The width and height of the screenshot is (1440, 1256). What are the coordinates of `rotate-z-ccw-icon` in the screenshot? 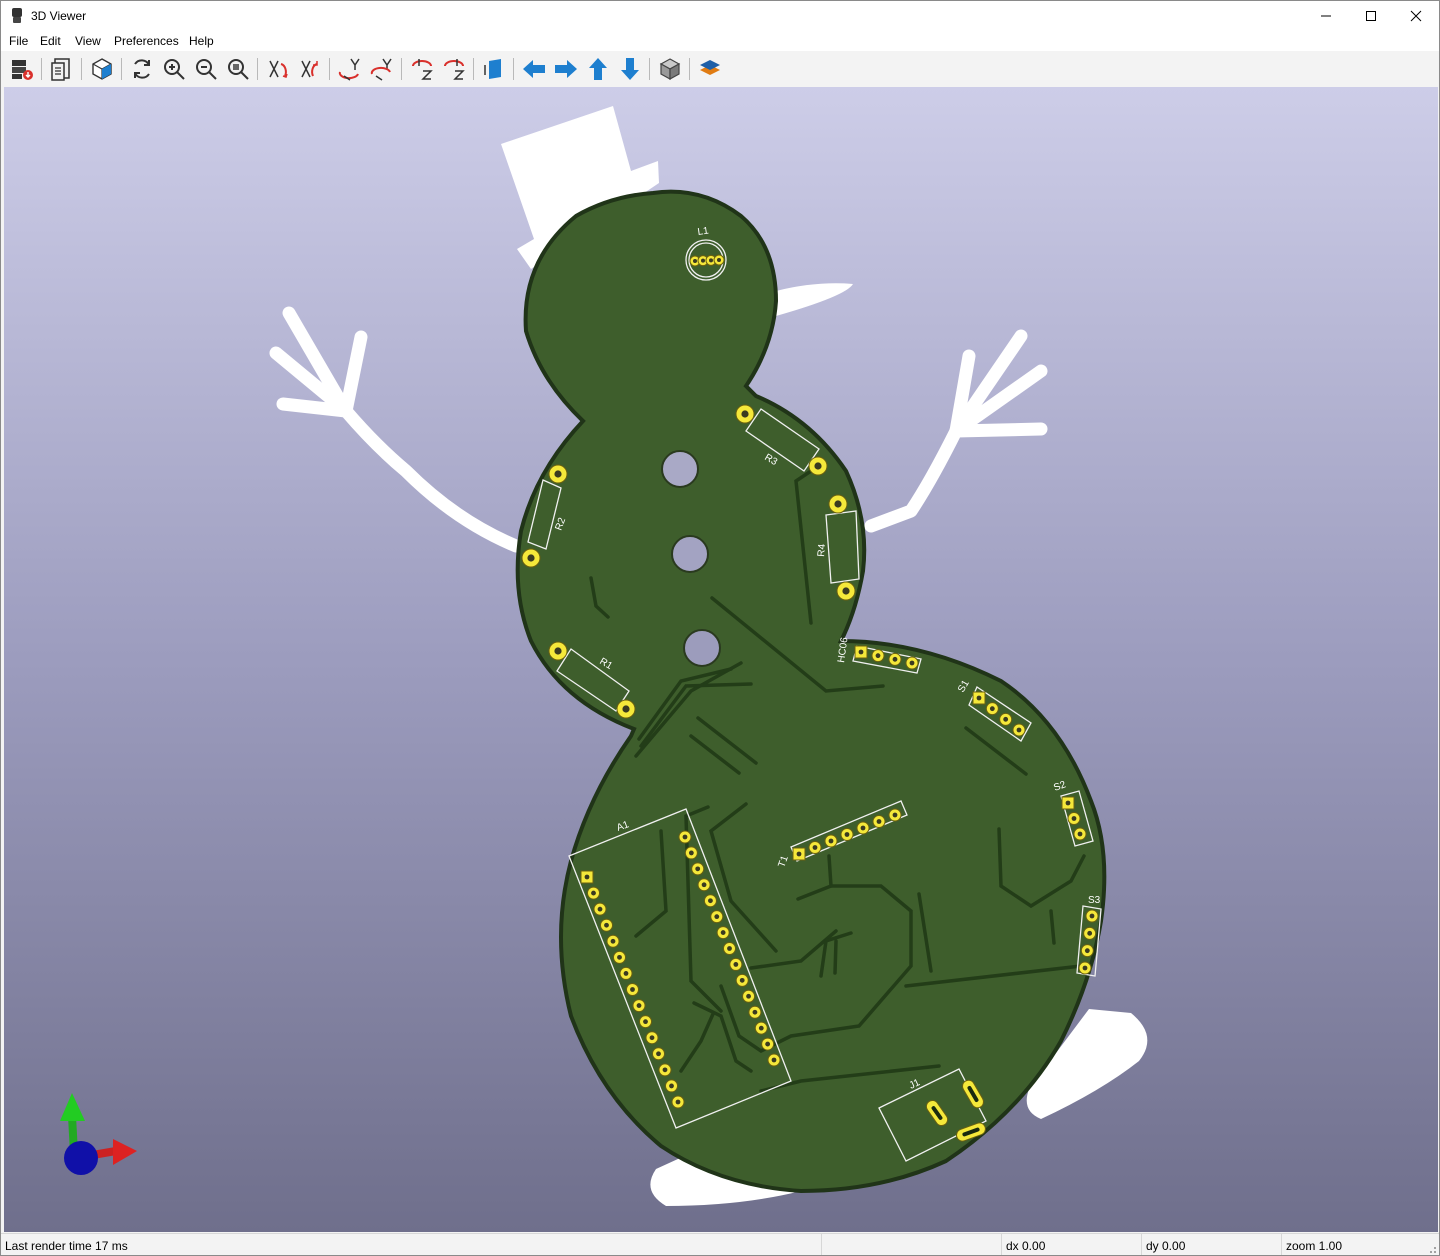 It's located at (454, 69).